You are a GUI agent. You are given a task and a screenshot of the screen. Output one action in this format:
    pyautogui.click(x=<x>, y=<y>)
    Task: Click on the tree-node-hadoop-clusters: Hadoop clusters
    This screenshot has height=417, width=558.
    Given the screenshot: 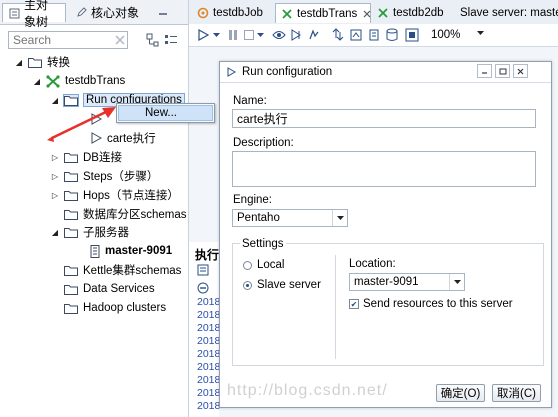 What is the action you would take?
    pyautogui.click(x=115, y=308)
    